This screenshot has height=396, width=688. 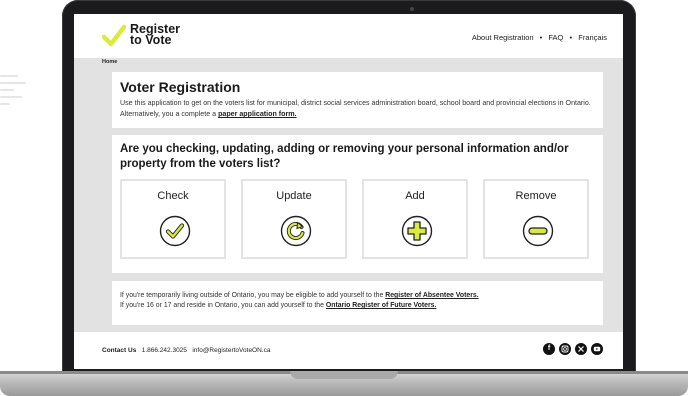 What do you see at coordinates (555, 37) in the screenshot?
I see `nav-faq: FAQ` at bounding box center [555, 37].